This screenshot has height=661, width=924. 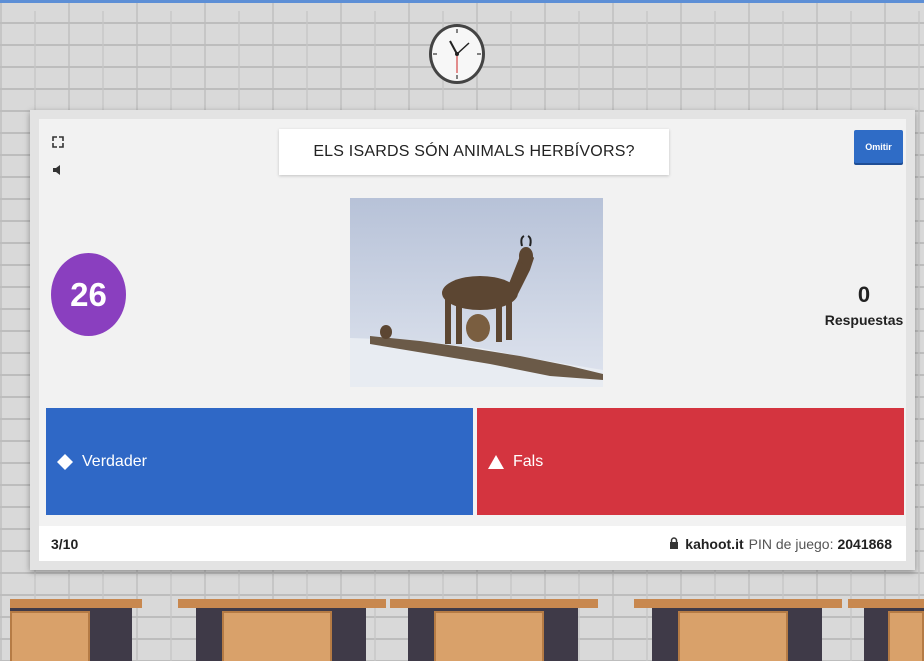 I want to click on site-name: kahoot.it, so click(x=714, y=543).